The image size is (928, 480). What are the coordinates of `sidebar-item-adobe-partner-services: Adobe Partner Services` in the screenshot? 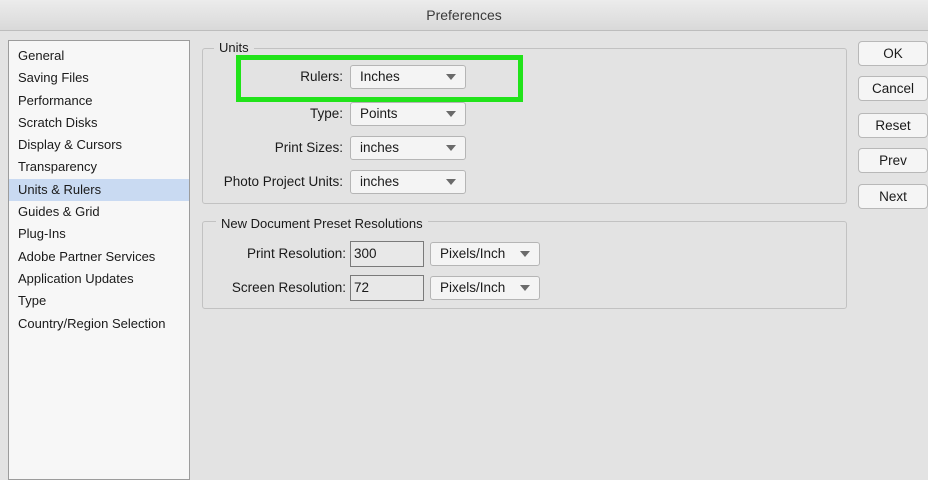 It's located at (99, 257).